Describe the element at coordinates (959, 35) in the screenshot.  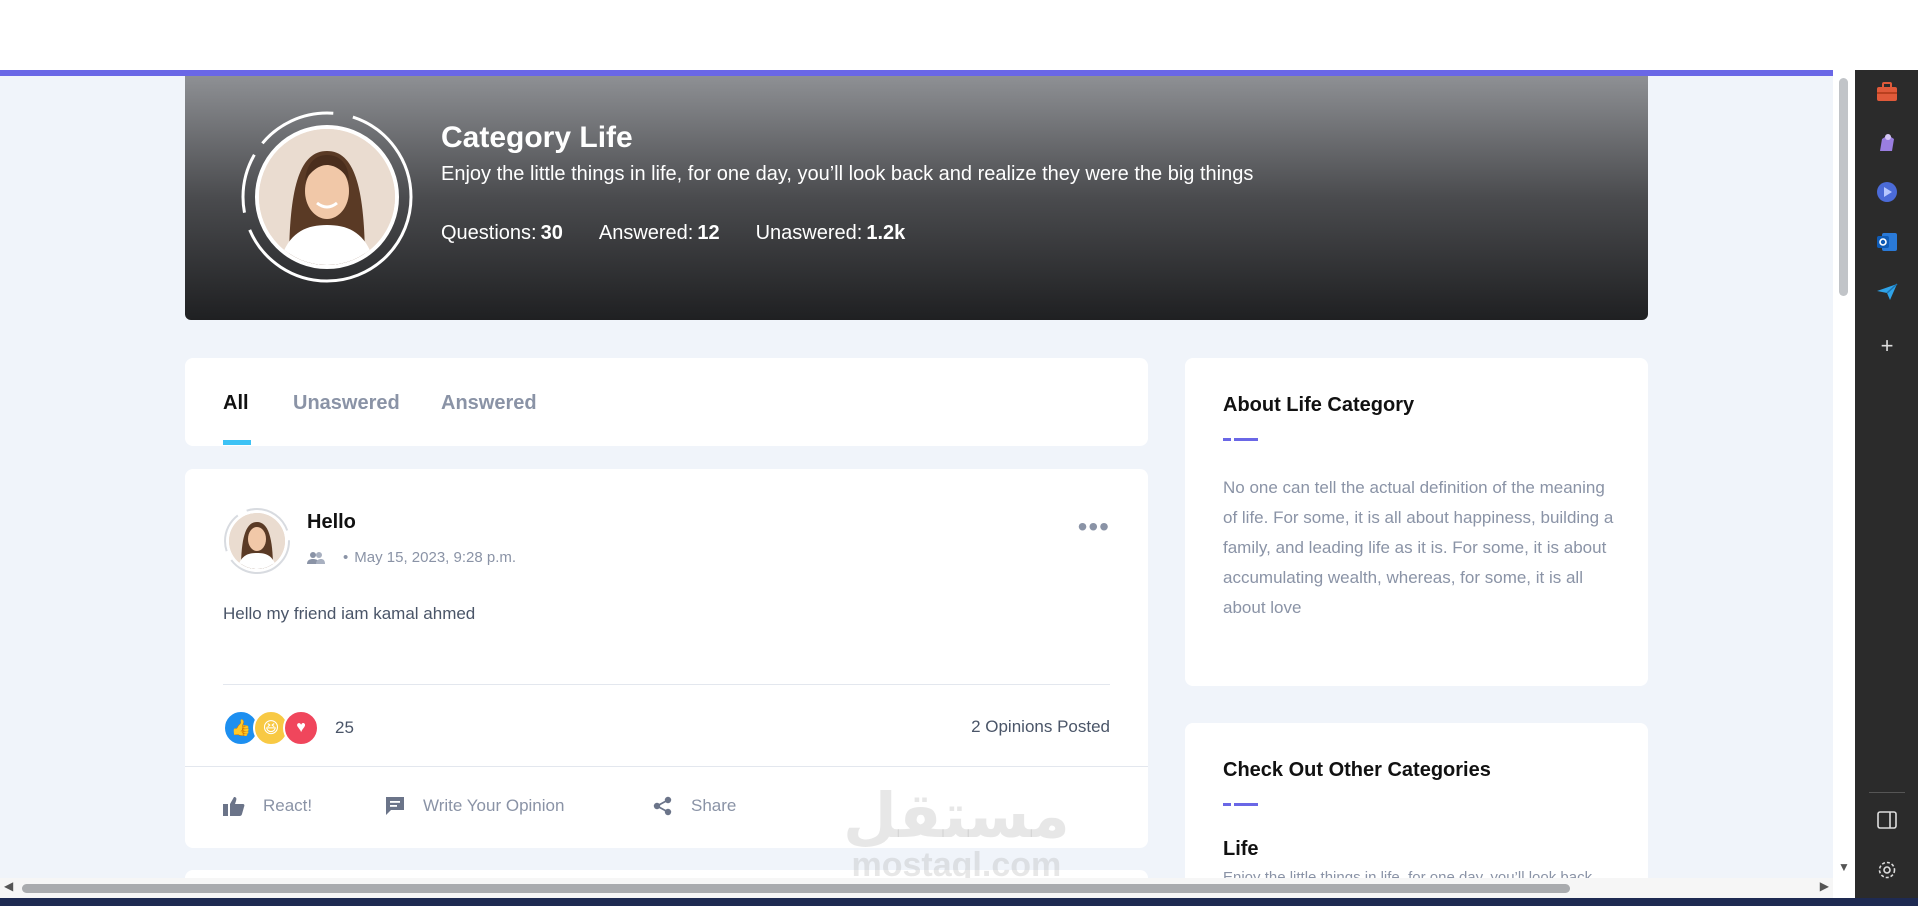
I see `top-blank-area` at that location.